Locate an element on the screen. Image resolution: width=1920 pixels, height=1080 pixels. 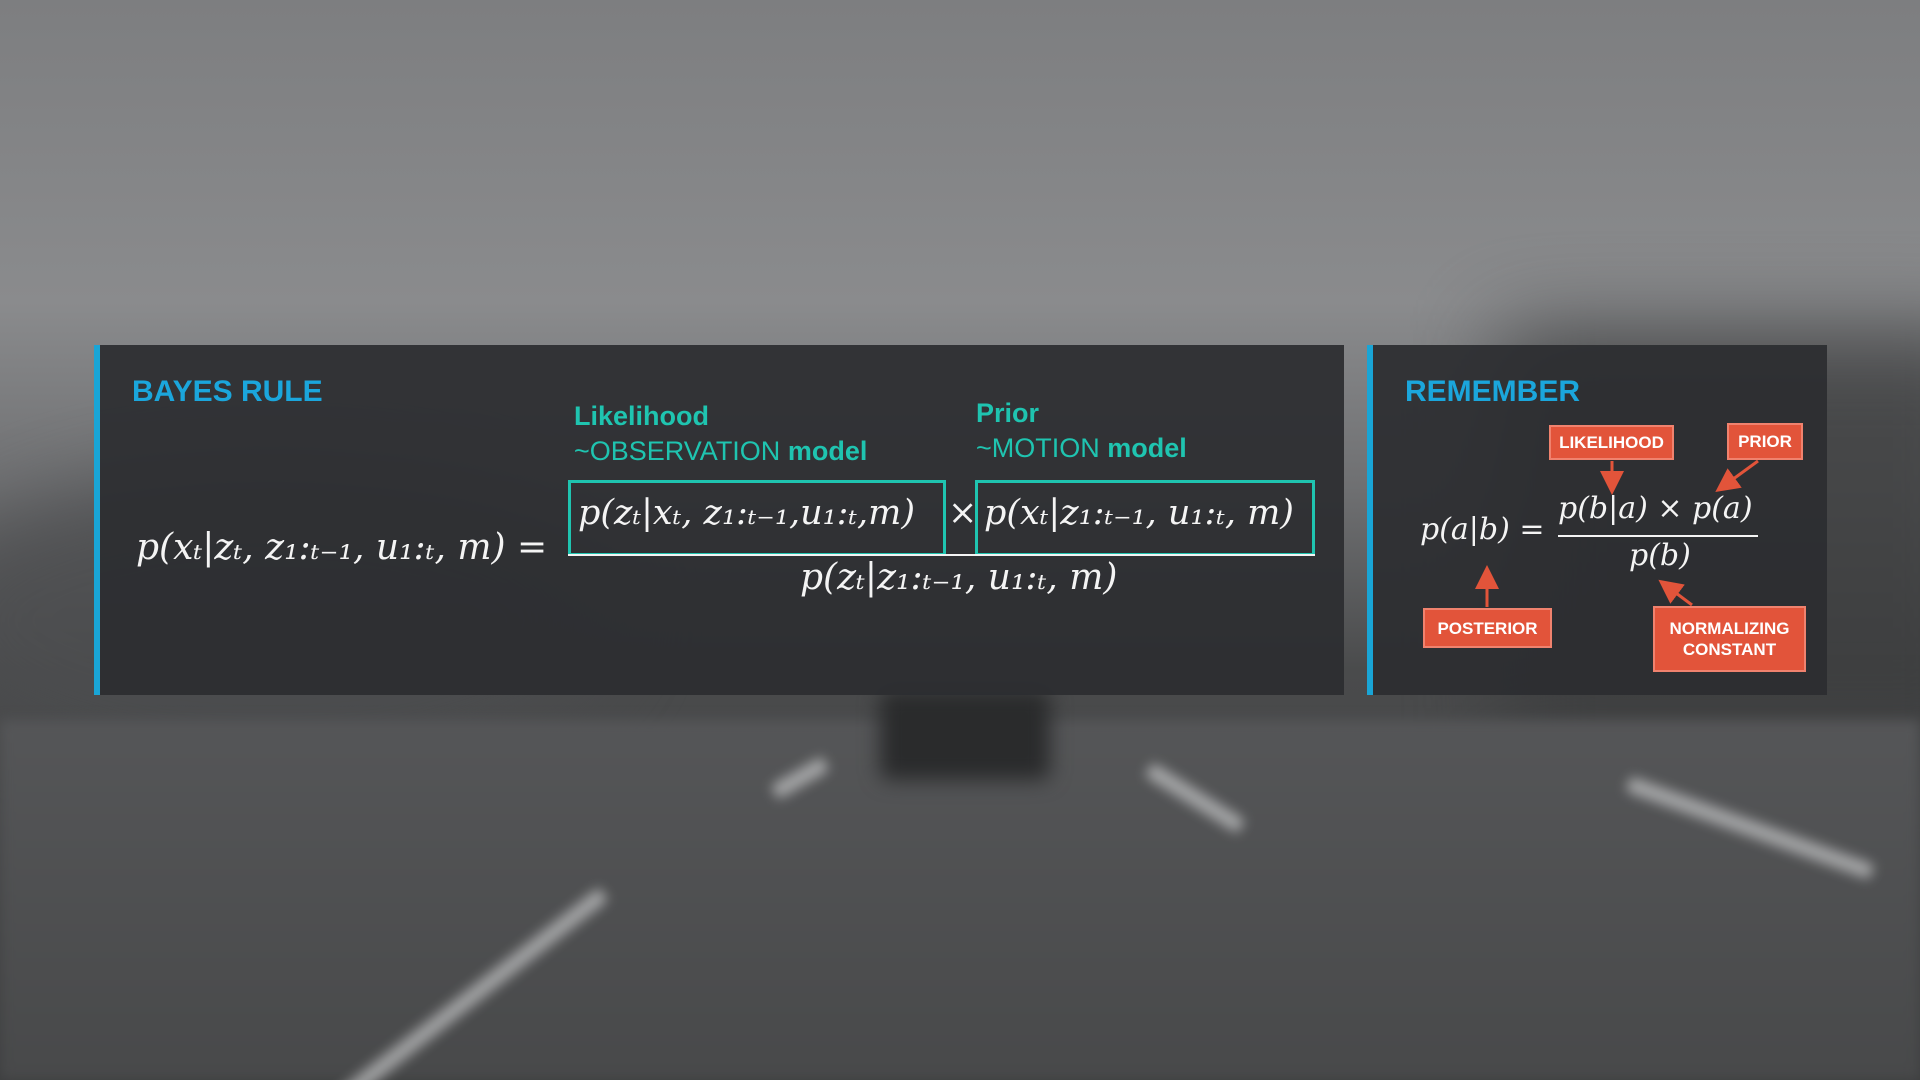
annotation-arrows is located at coordinates (1617, 533).